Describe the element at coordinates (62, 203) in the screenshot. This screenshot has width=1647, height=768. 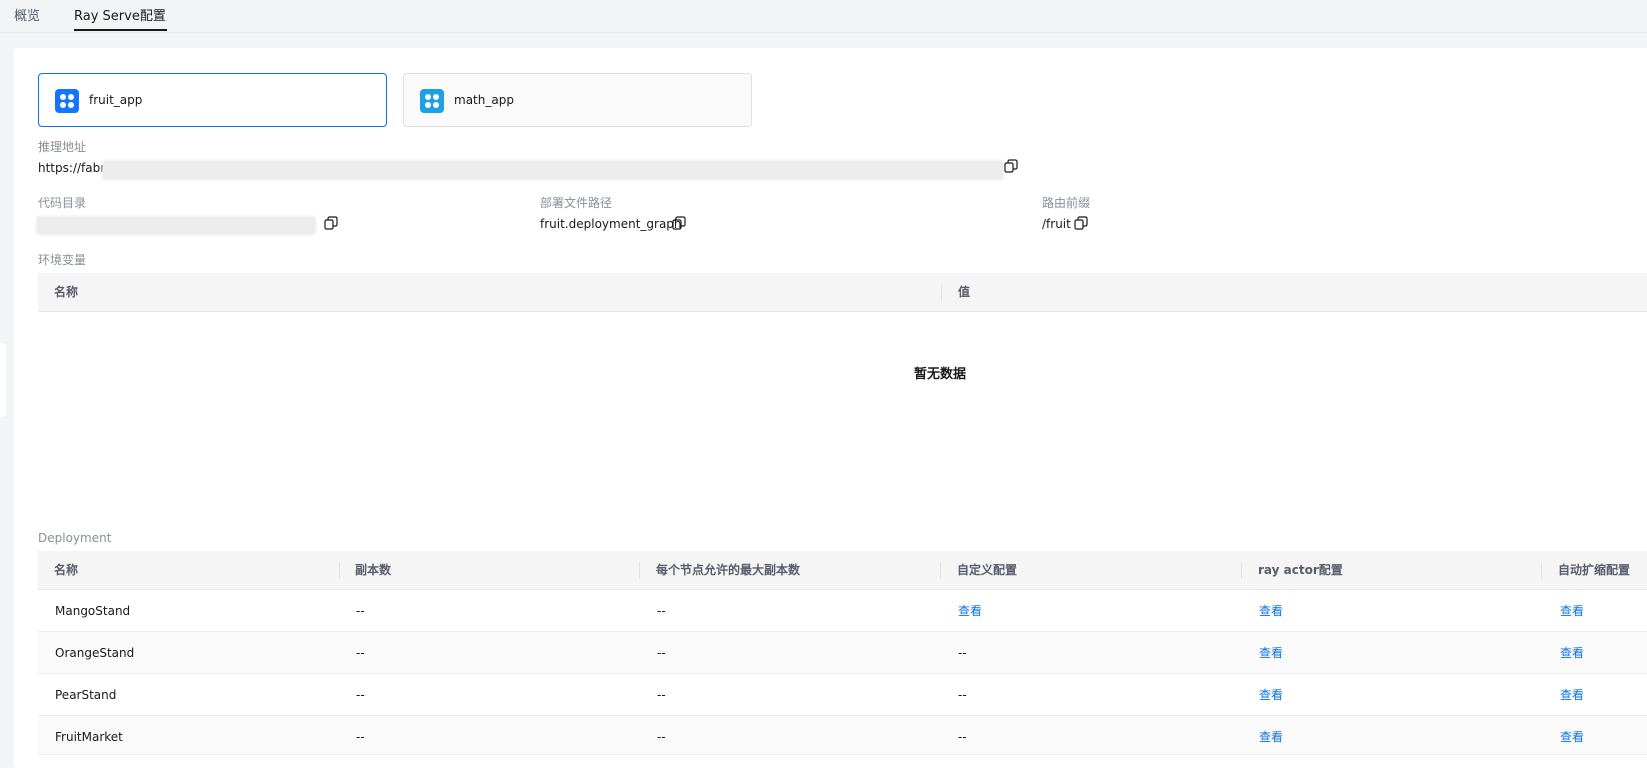
I see `code-dir-label: 代码目录` at that location.